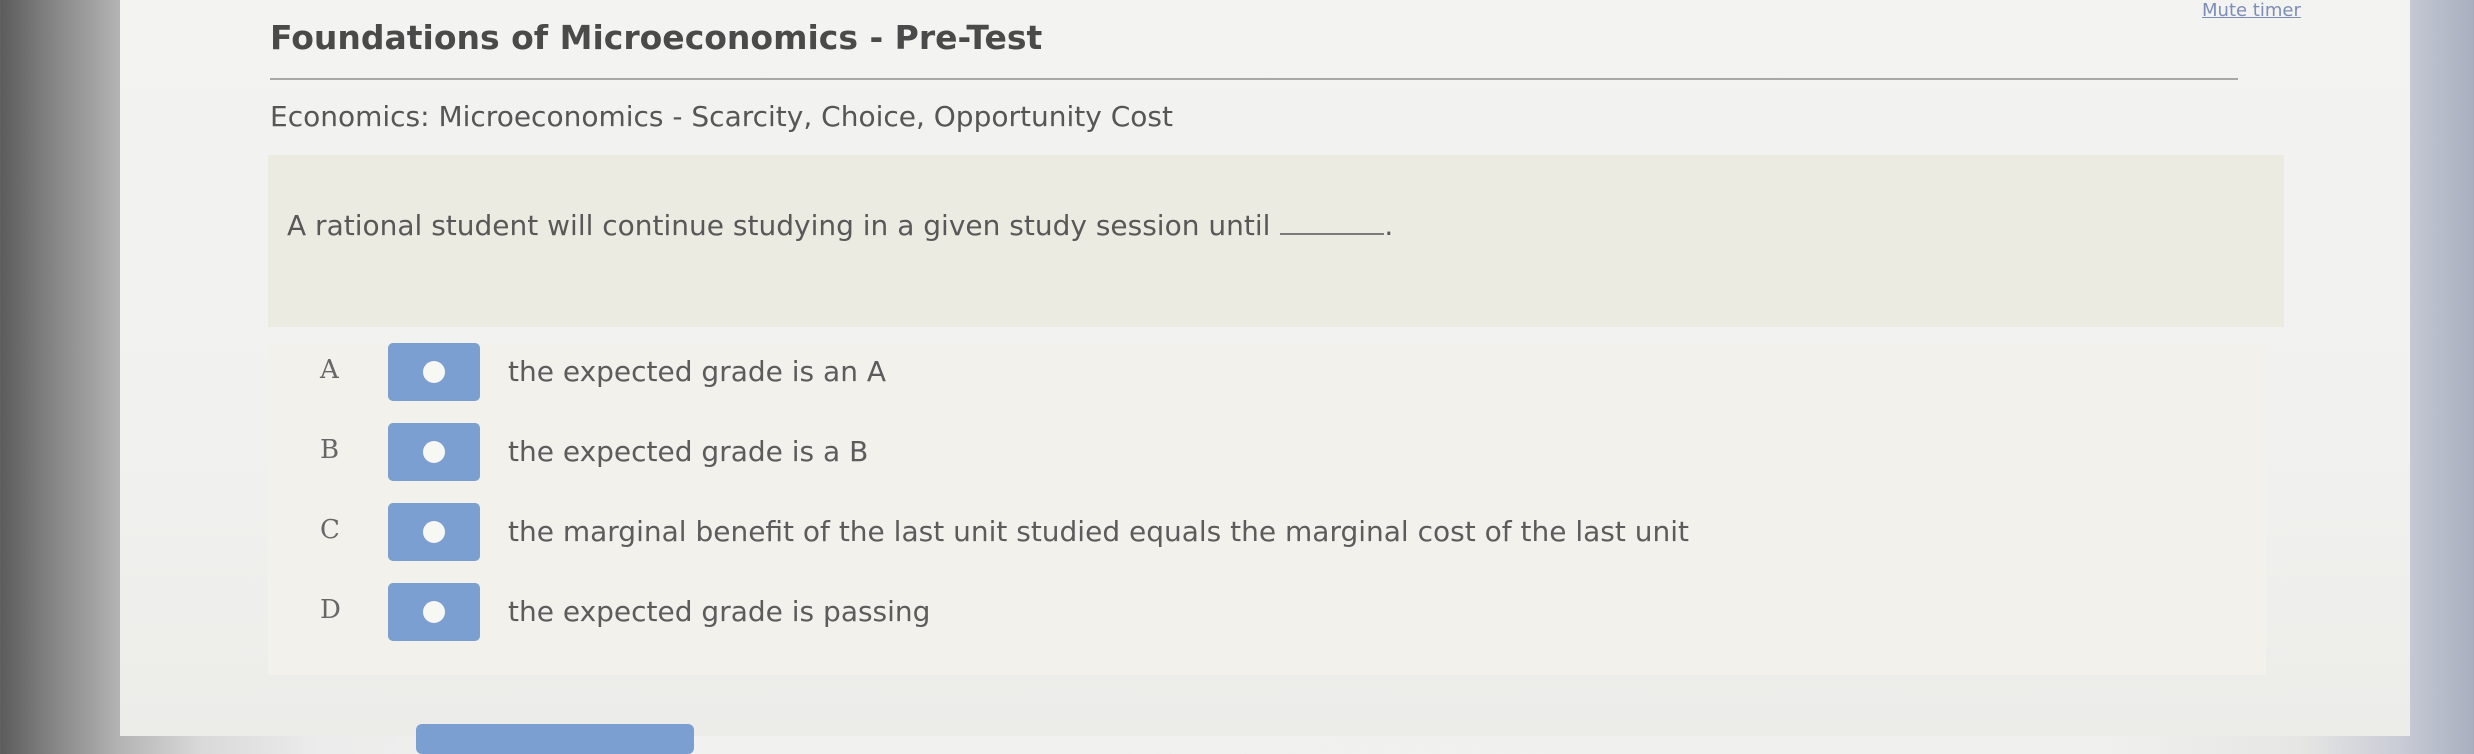 Image resolution: width=2474 pixels, height=754 pixels. Describe the element at coordinates (719, 611) in the screenshot. I see `choice-text: the expected grade is passing` at that location.